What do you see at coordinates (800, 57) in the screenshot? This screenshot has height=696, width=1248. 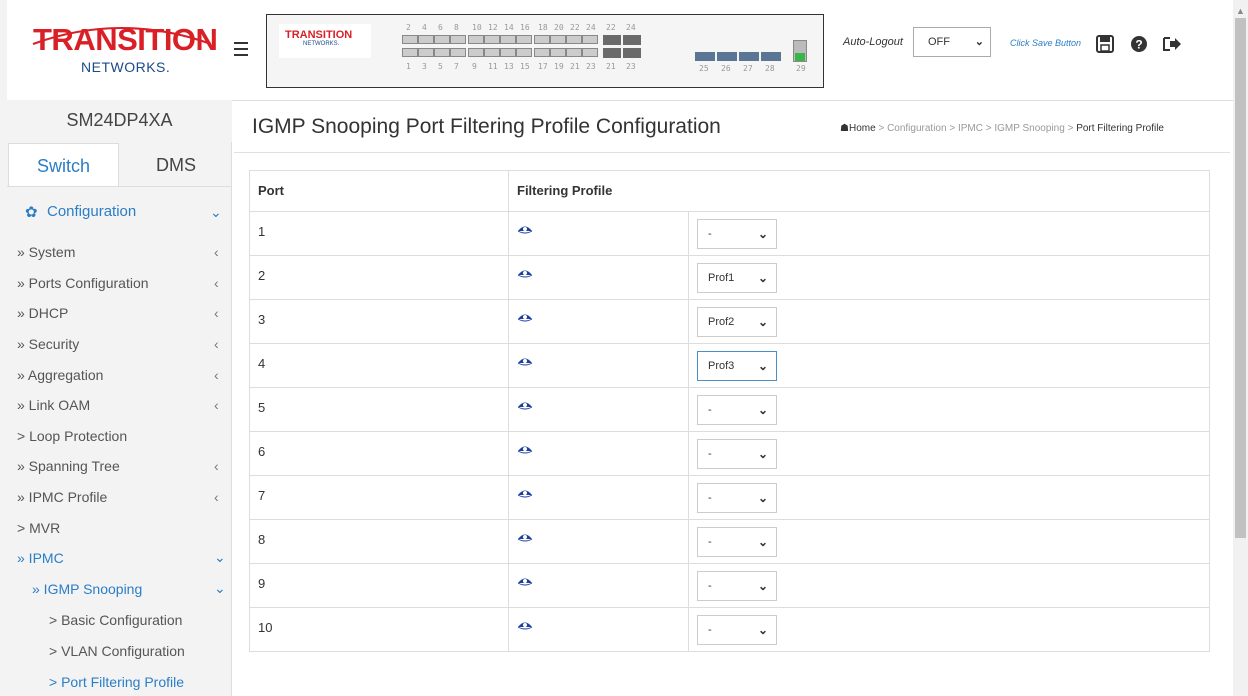 I see `mgmt-port-led` at bounding box center [800, 57].